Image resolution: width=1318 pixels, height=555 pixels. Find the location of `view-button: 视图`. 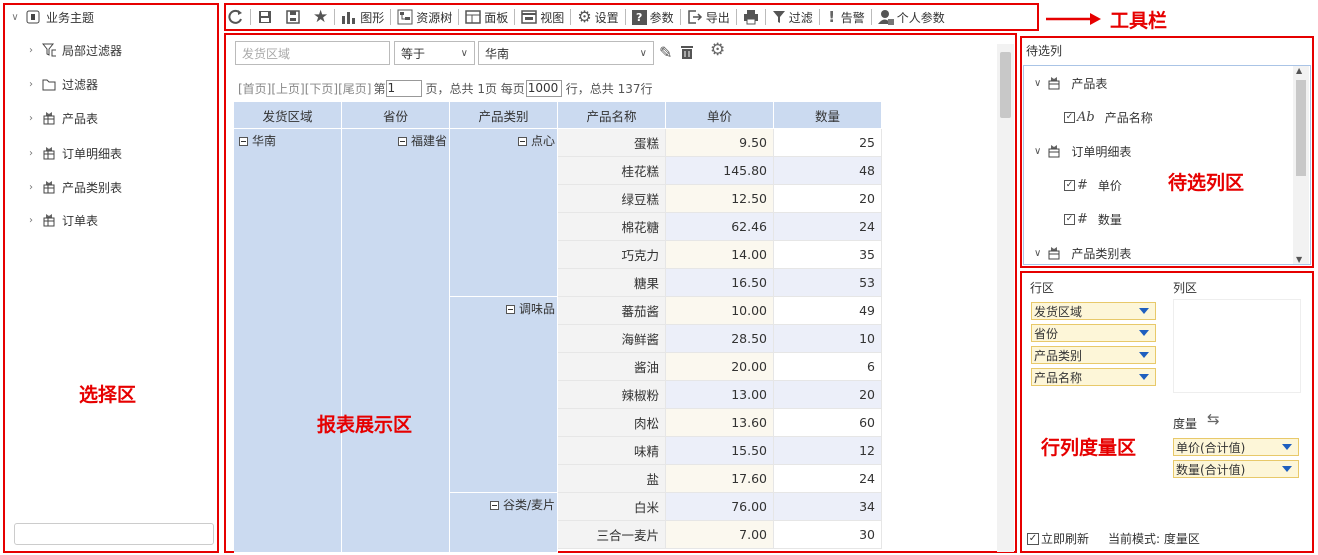

view-button: 视图 is located at coordinates (542, 17).